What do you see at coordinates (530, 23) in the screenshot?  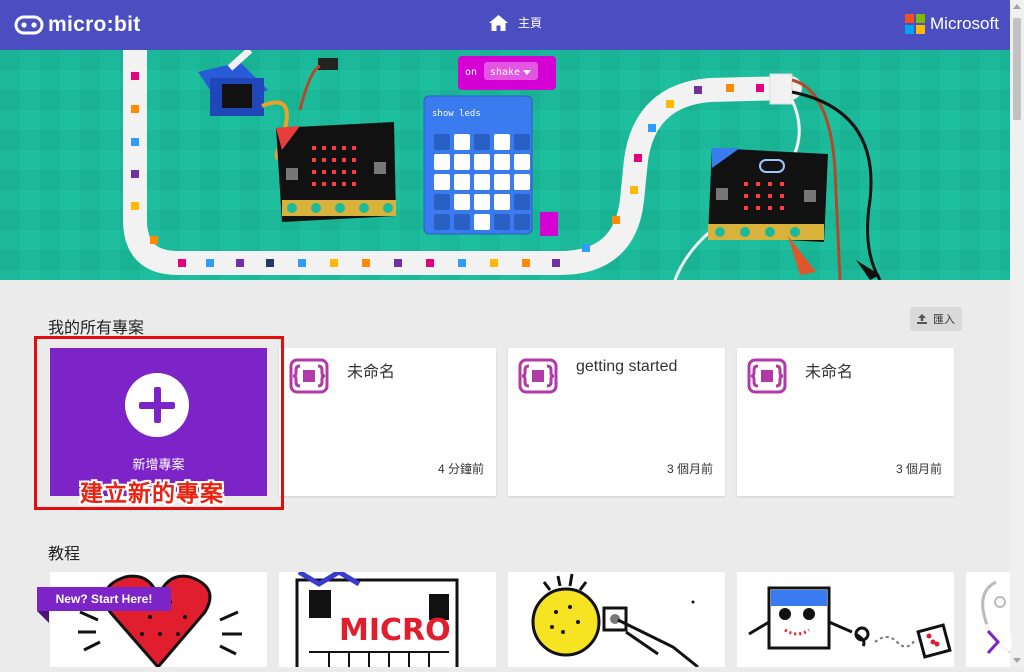 I see `home-label: 主頁` at bounding box center [530, 23].